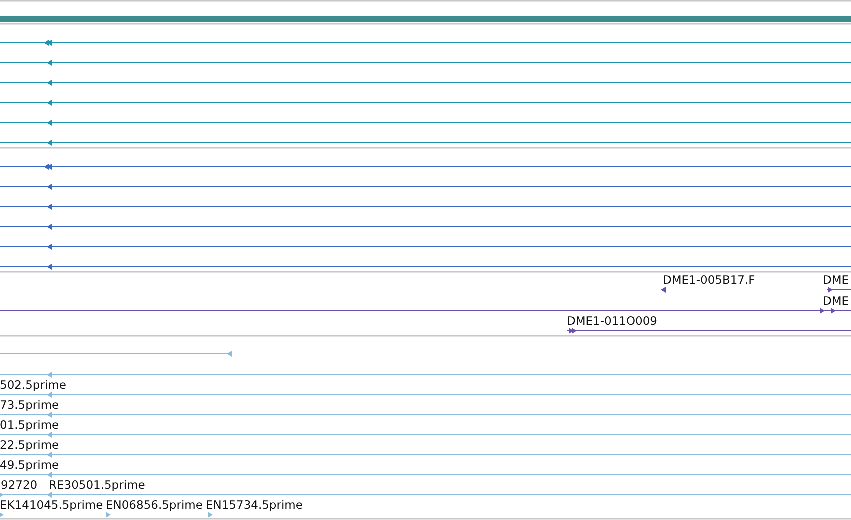 This screenshot has height=520, width=851. What do you see at coordinates (254, 505) in the screenshot?
I see `feature-label: EN15734.5prime` at bounding box center [254, 505].